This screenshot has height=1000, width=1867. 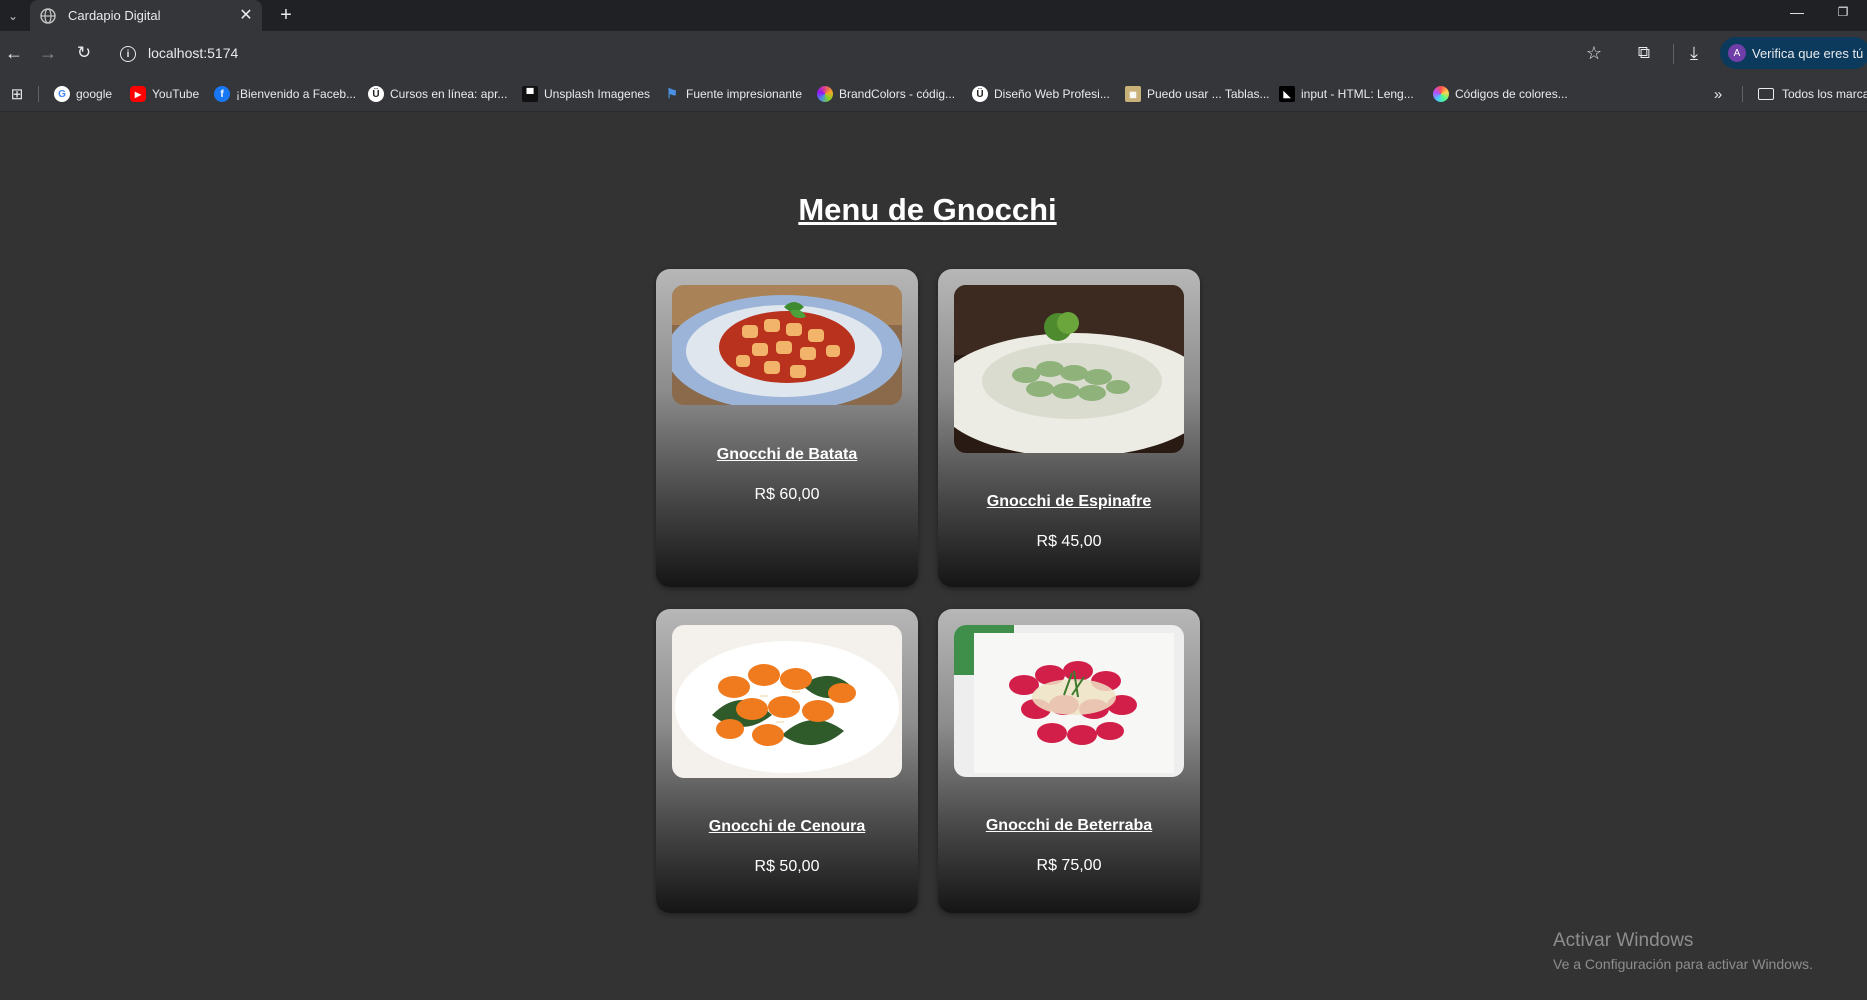 What do you see at coordinates (1133, 94) in the screenshot?
I see `caniuse-icon: ▦` at bounding box center [1133, 94].